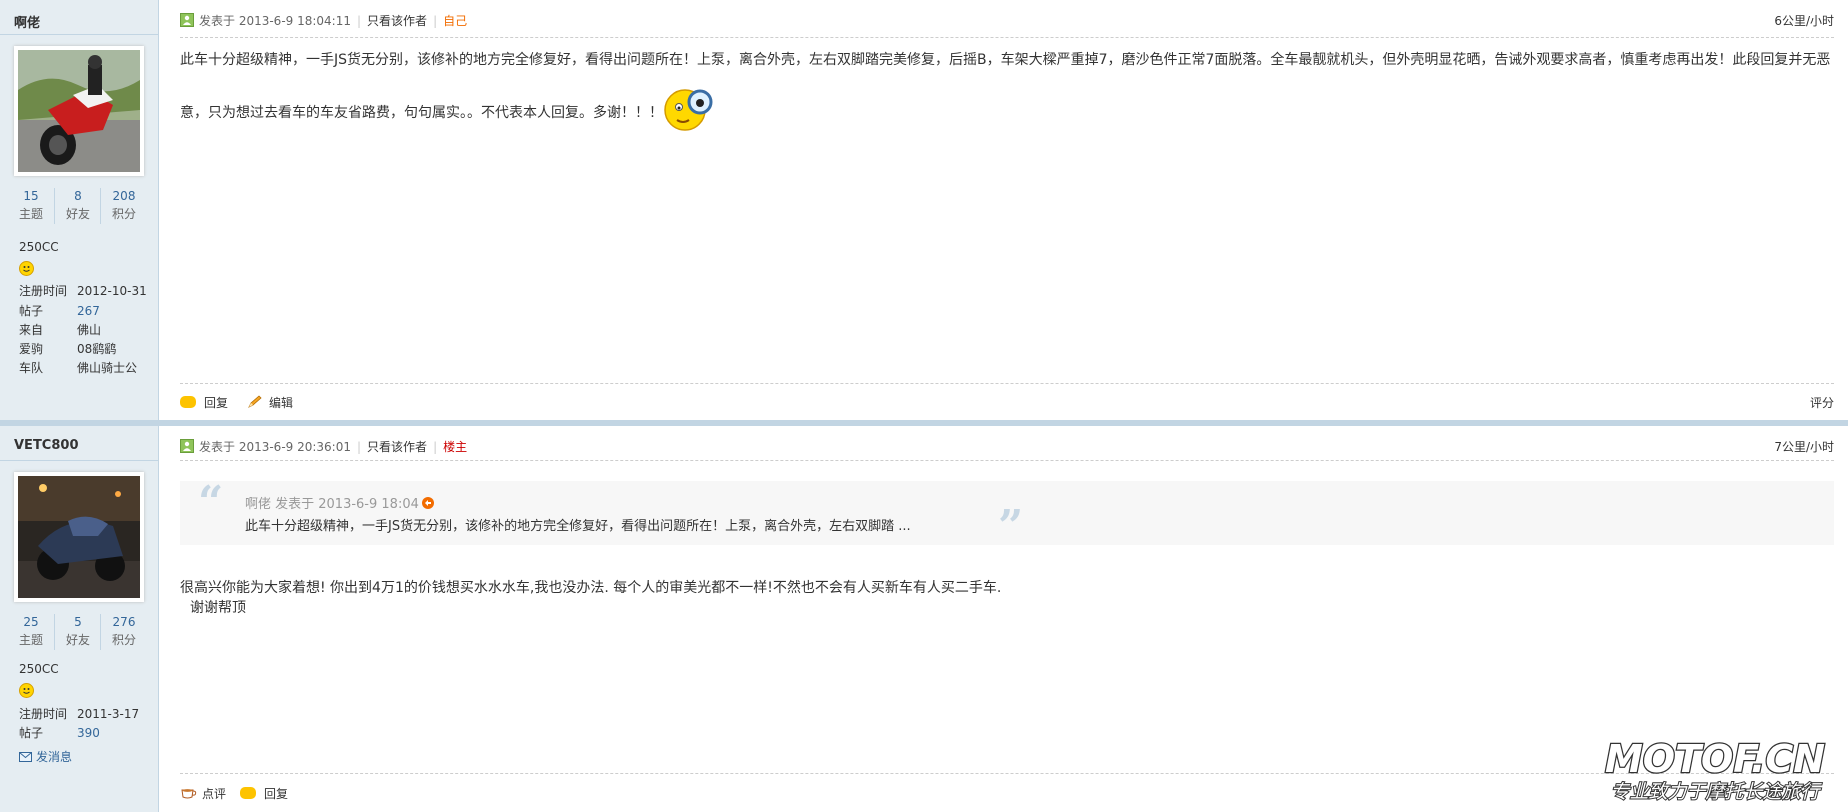 The width and height of the screenshot is (1848, 812). What do you see at coordinates (214, 794) in the screenshot?
I see `comment-label: 点评` at bounding box center [214, 794].